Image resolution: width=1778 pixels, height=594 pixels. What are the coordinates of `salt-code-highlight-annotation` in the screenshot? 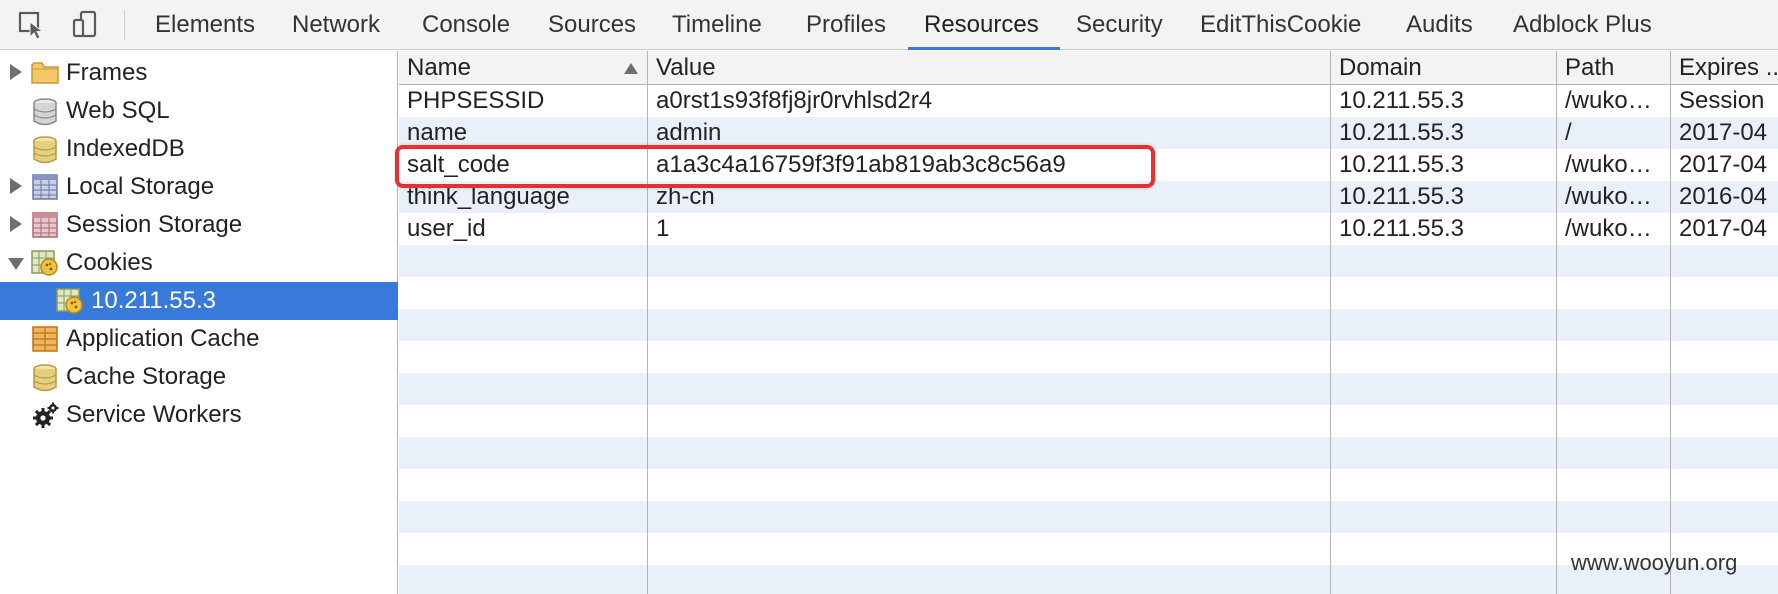 It's located at (775, 166).